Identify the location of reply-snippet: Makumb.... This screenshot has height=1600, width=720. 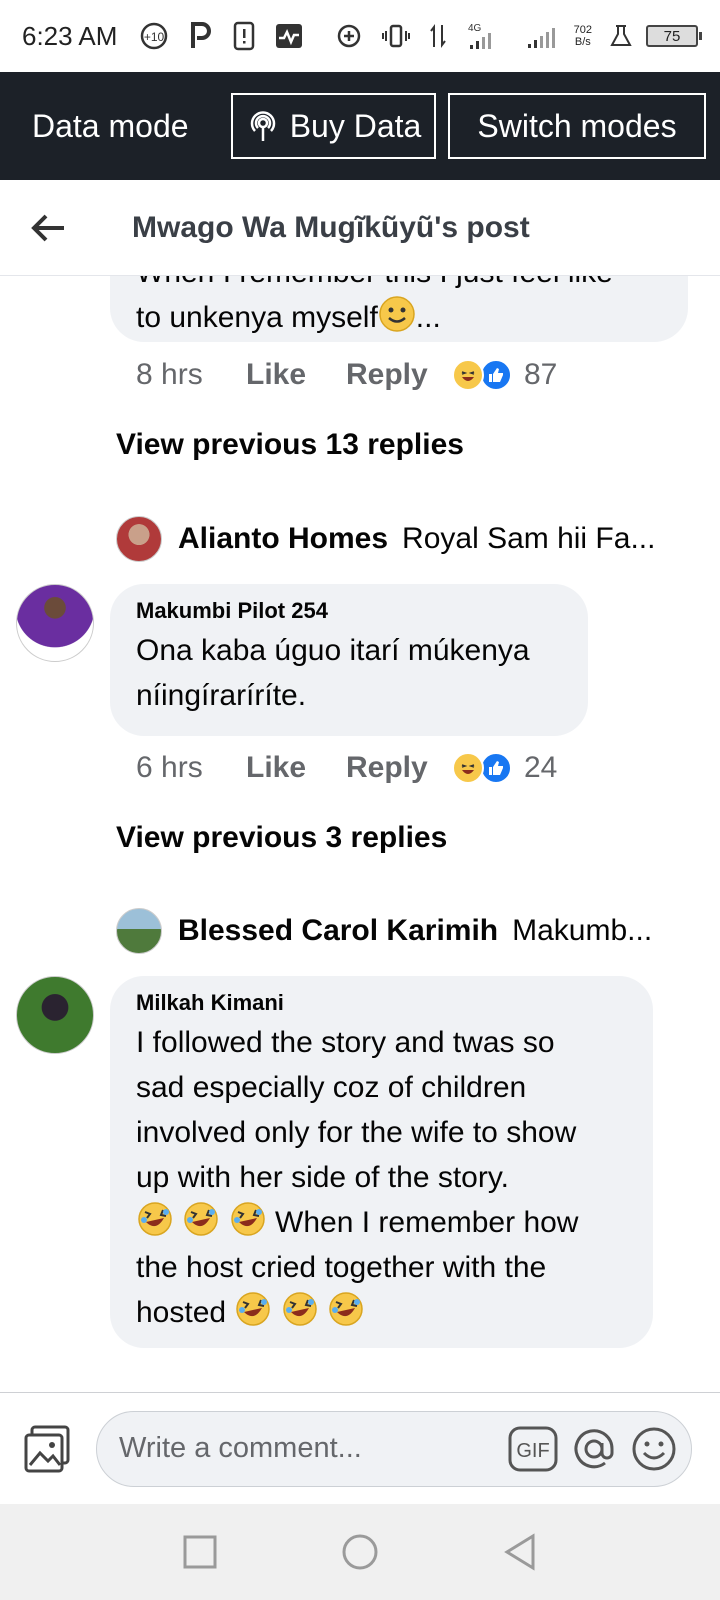
(582, 930).